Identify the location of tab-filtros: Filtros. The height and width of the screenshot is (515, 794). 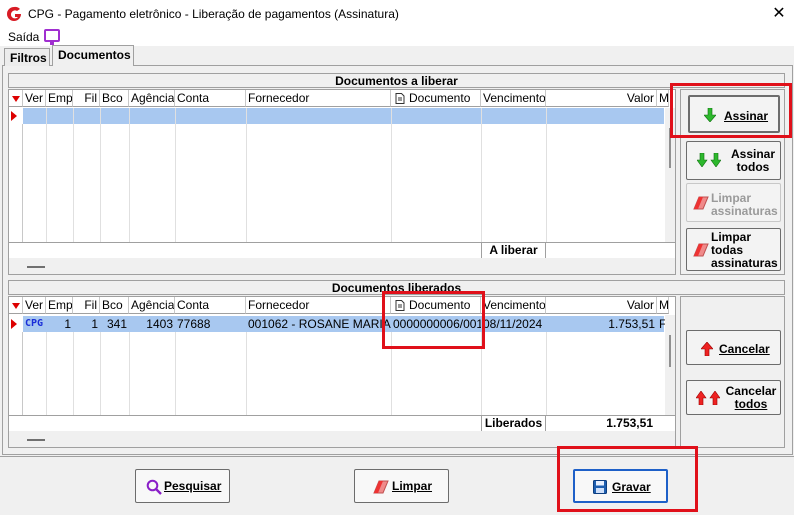
(27, 57).